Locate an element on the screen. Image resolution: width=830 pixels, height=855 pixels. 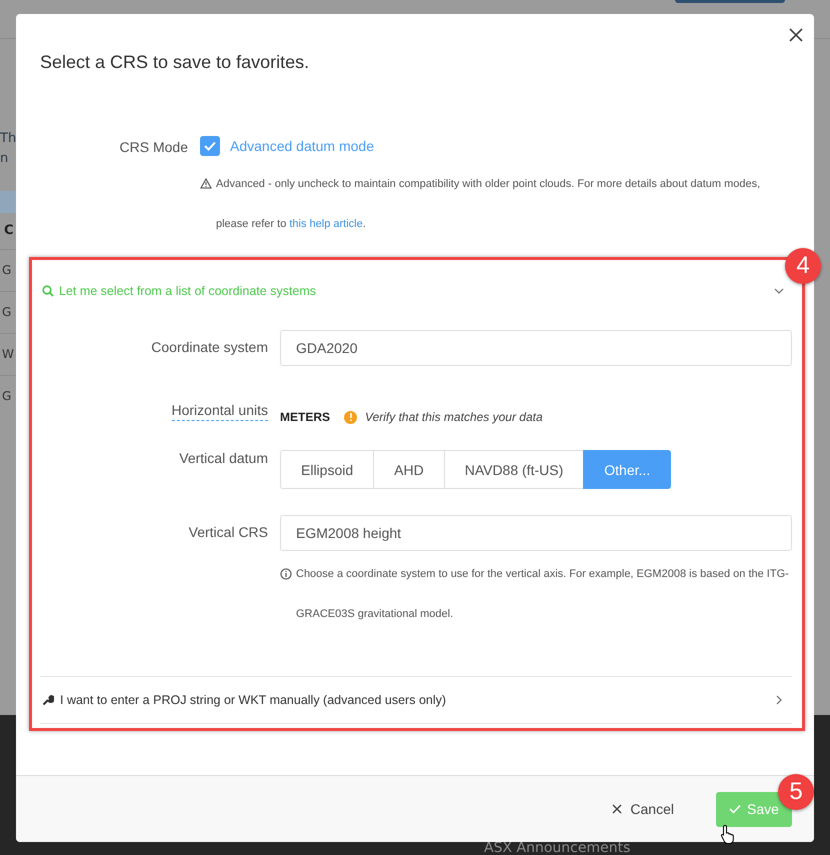
note-text: Advanced - only uncheck to maintain compatibility with older point clouds. For more details about datum modes, please refer to this help article. is located at coordinates (489, 204).